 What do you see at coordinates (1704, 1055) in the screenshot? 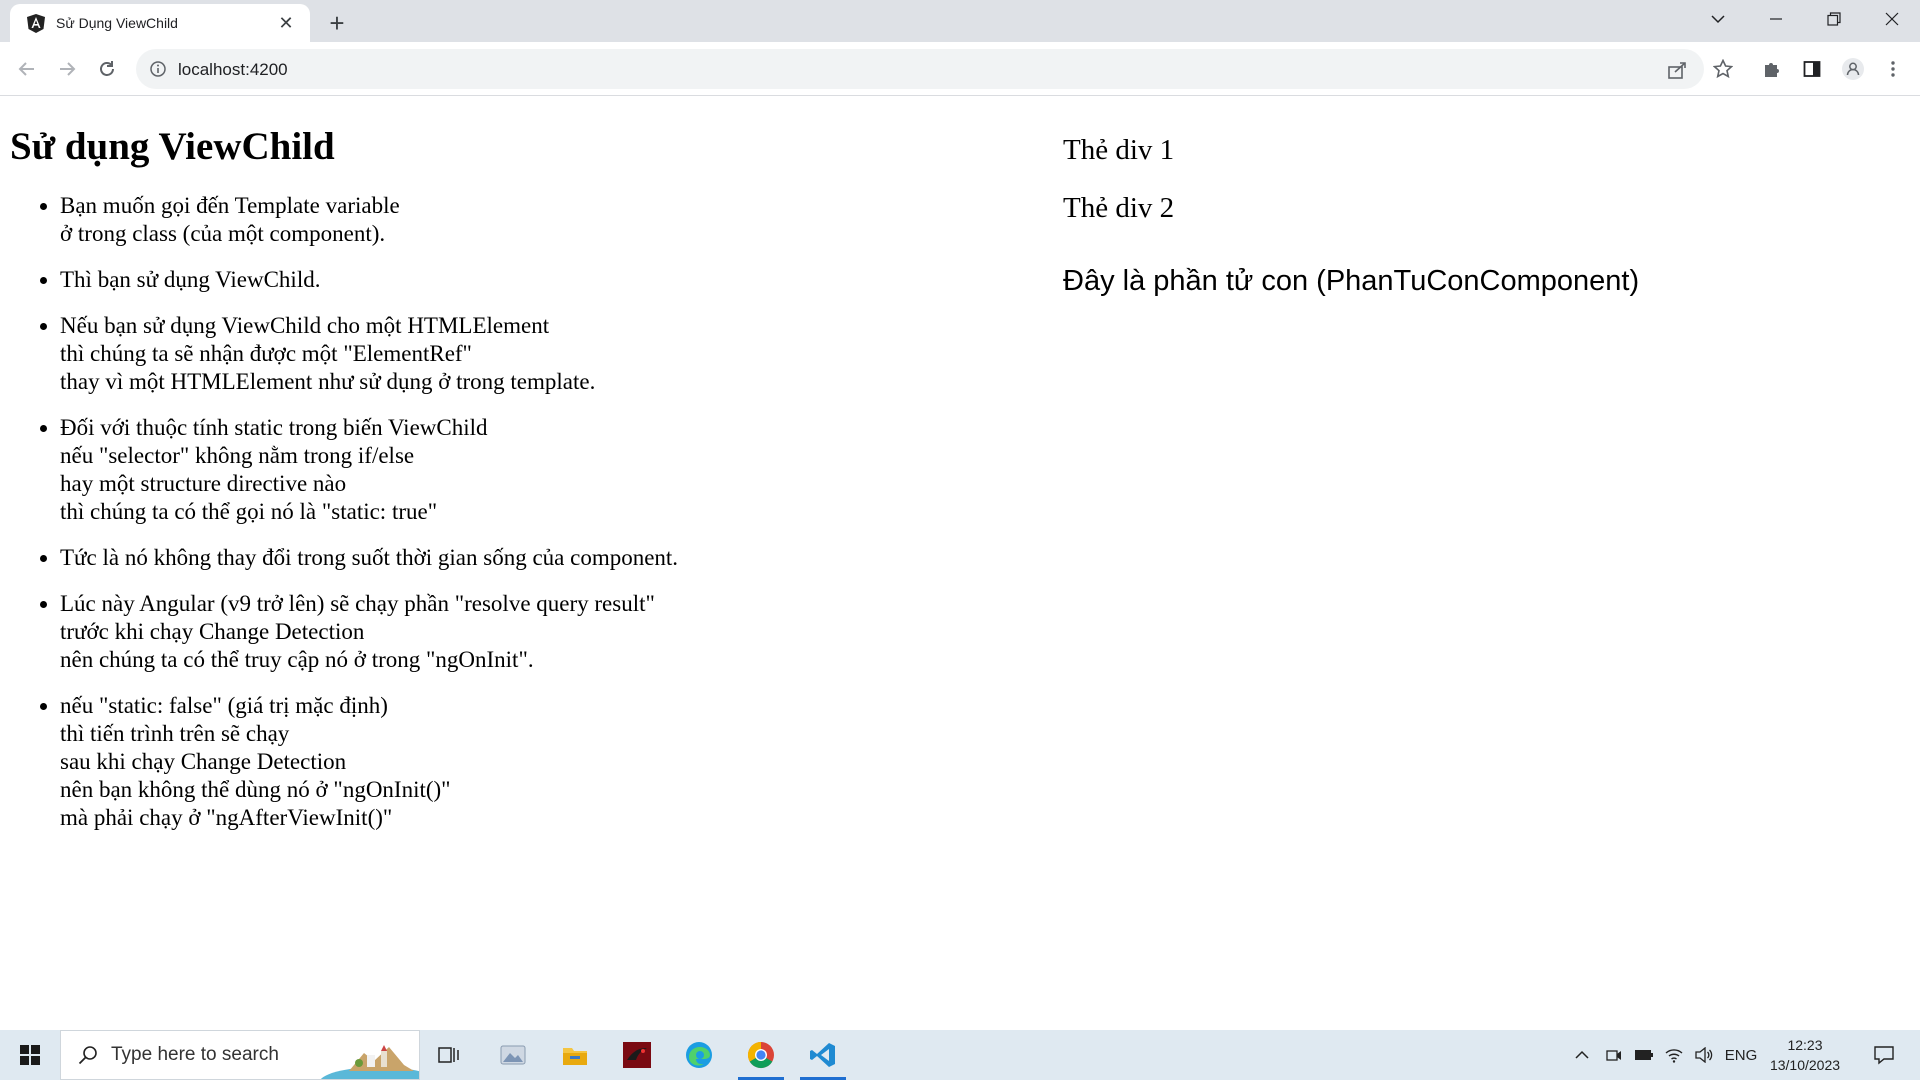
I see `volume-icon` at bounding box center [1704, 1055].